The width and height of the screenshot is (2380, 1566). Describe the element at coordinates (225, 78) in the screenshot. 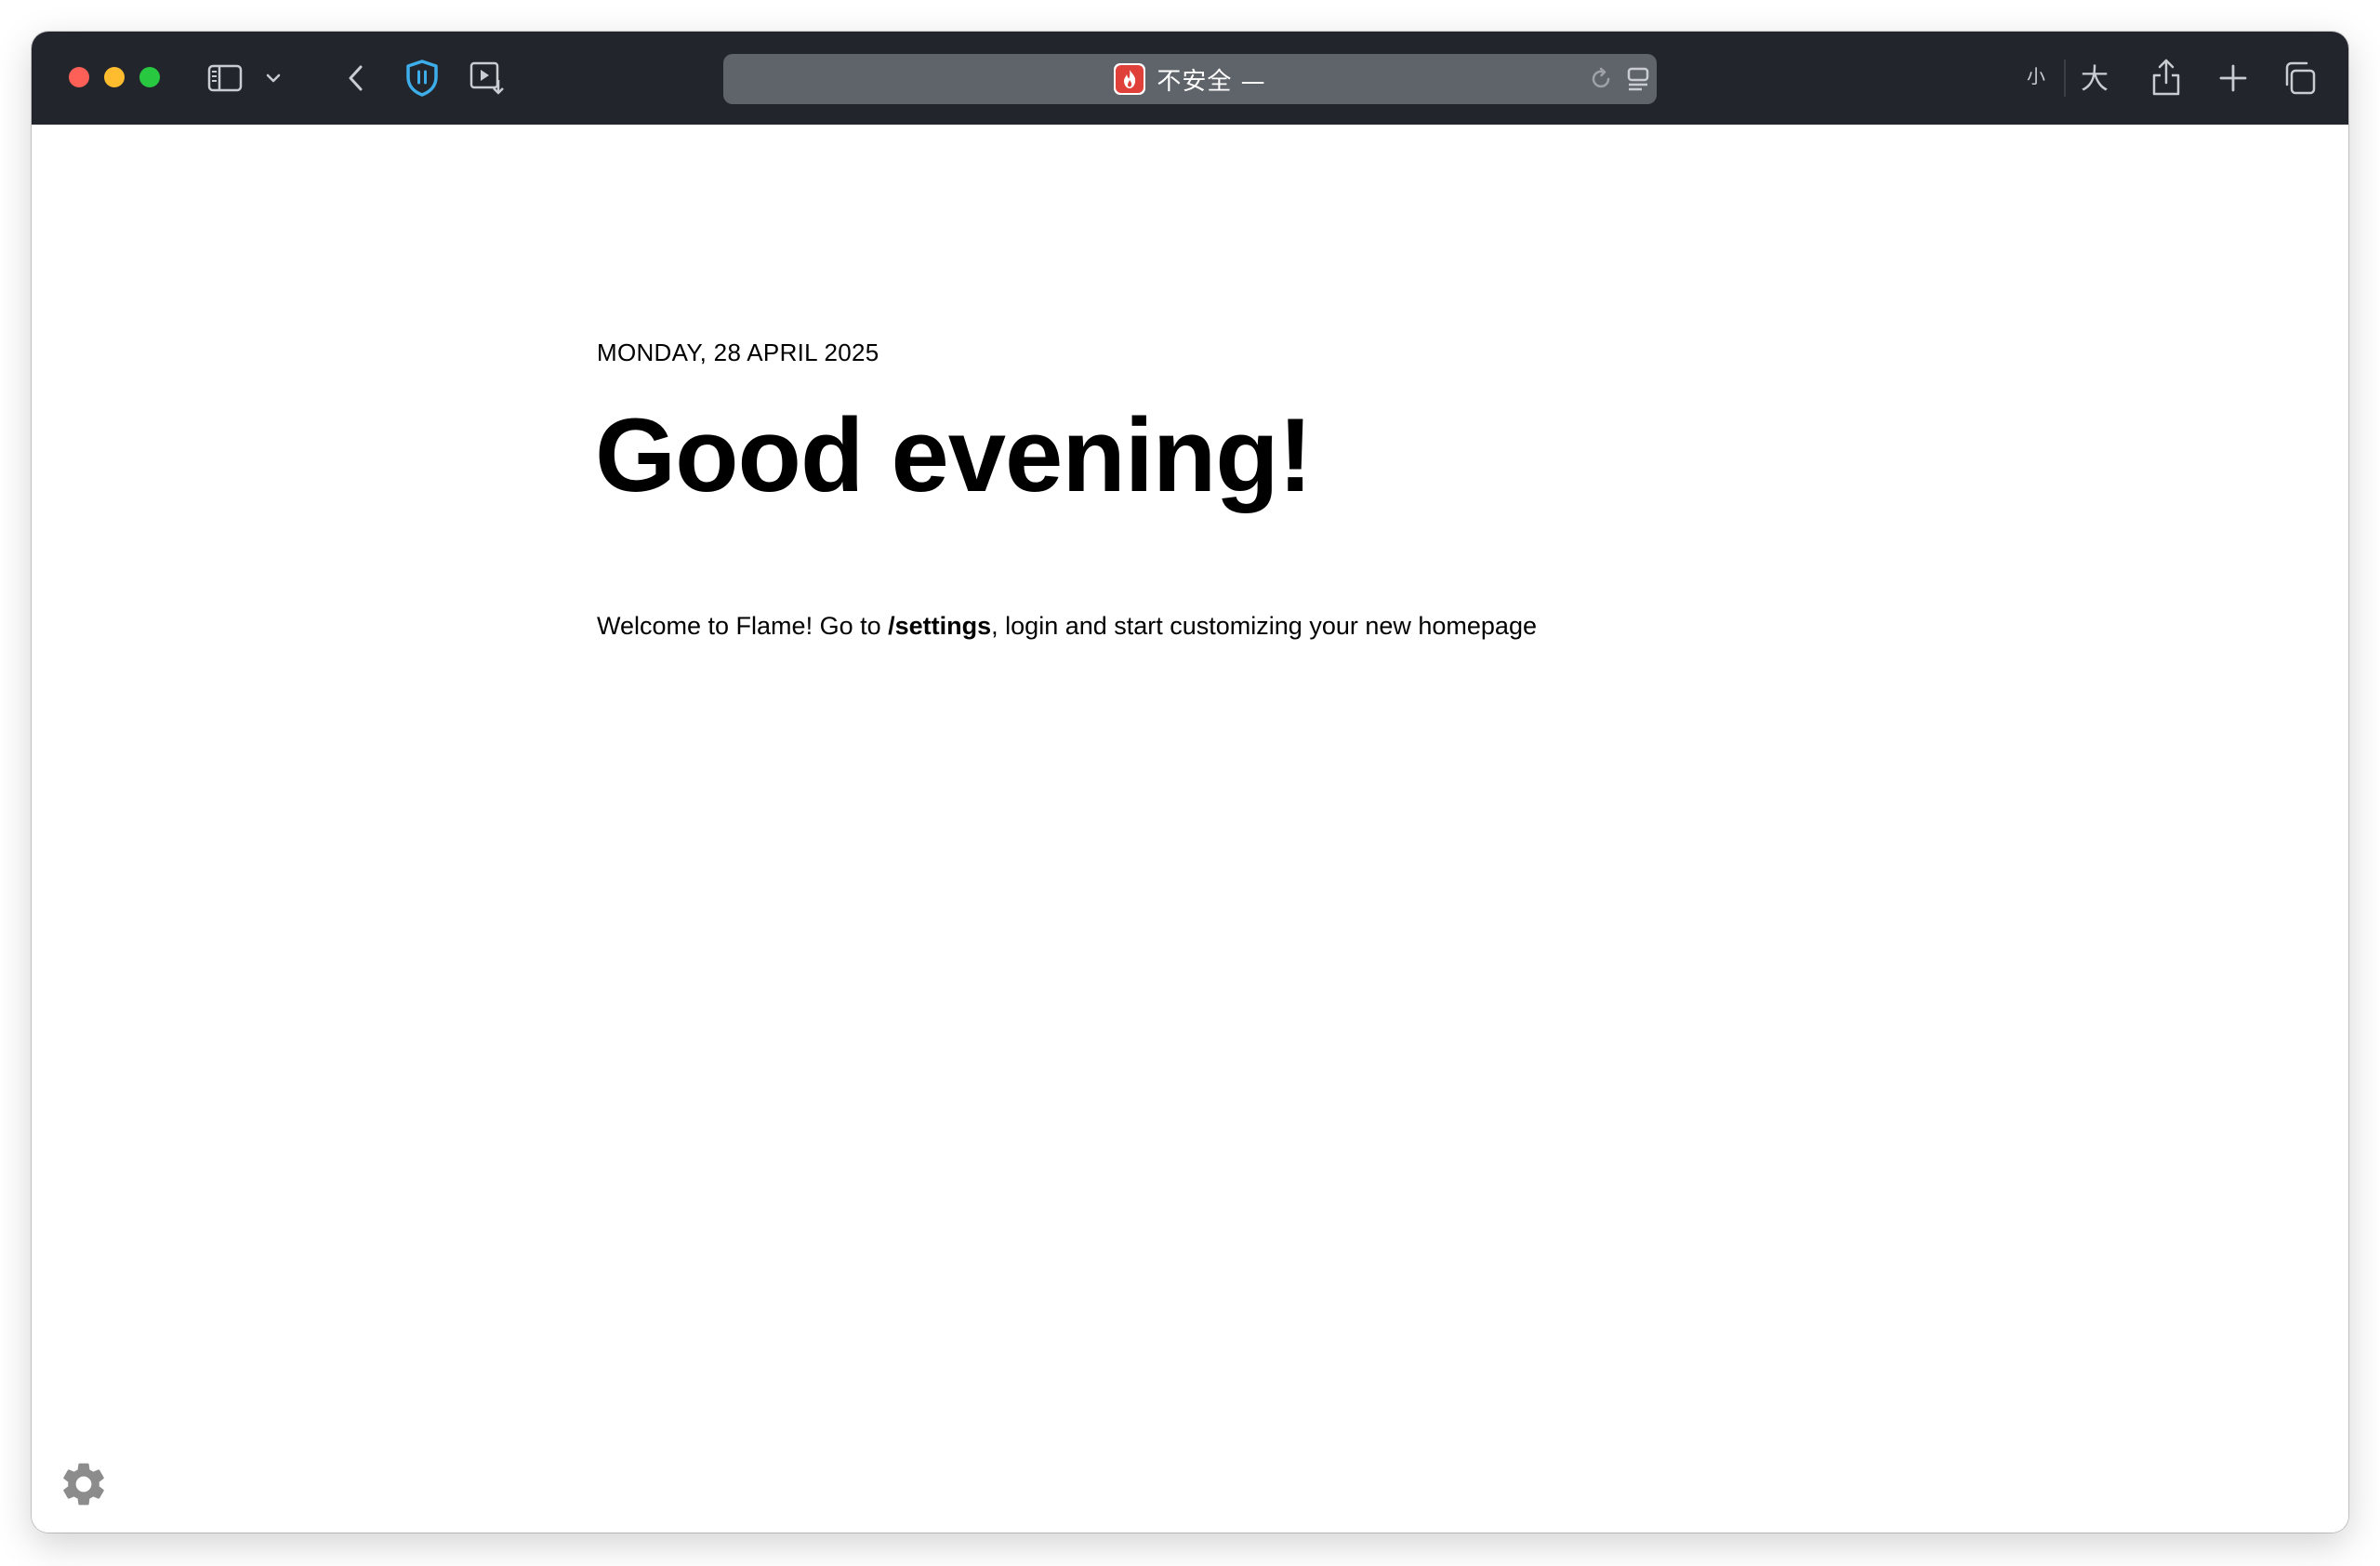

I see `sidebar-icon` at that location.